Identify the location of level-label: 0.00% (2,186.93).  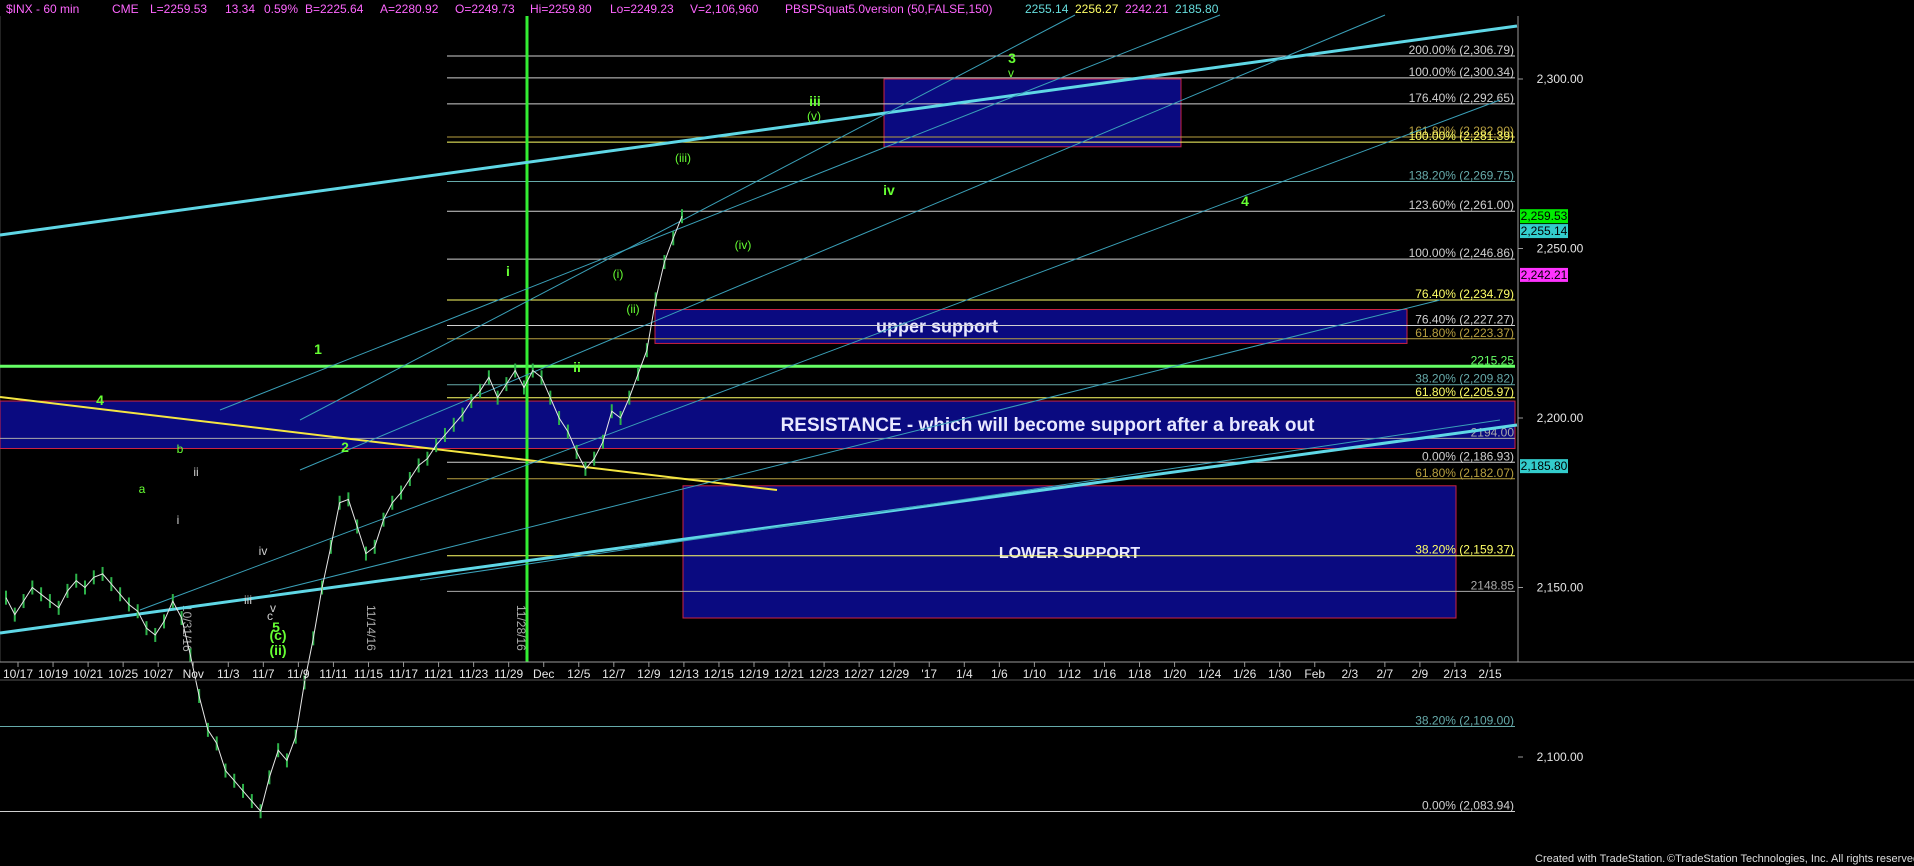
(1468, 456).